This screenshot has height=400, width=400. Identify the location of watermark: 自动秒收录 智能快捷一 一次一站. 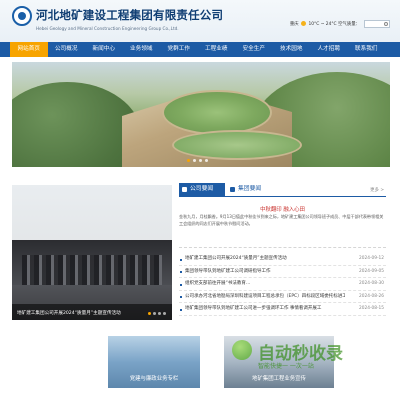
(312, 360).